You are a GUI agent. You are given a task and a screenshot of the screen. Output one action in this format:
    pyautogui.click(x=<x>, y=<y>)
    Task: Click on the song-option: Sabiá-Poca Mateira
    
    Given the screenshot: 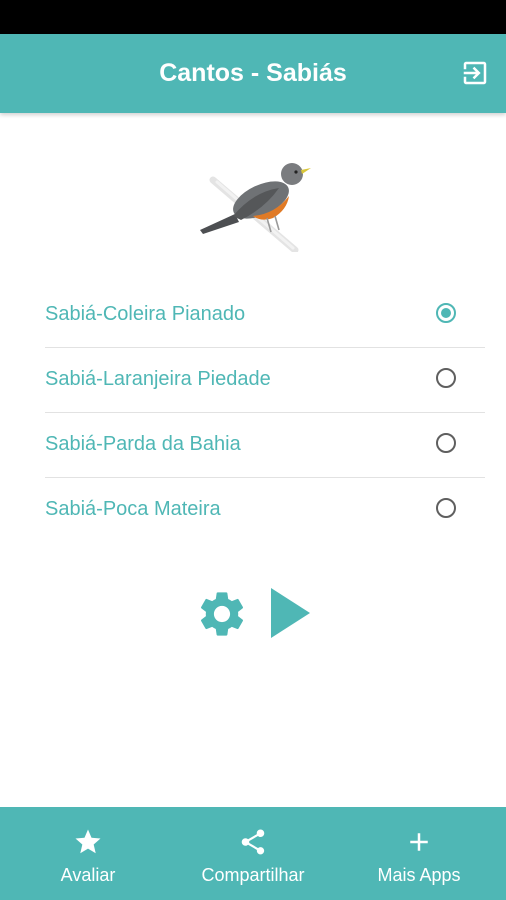 What is the action you would take?
    pyautogui.click(x=265, y=510)
    